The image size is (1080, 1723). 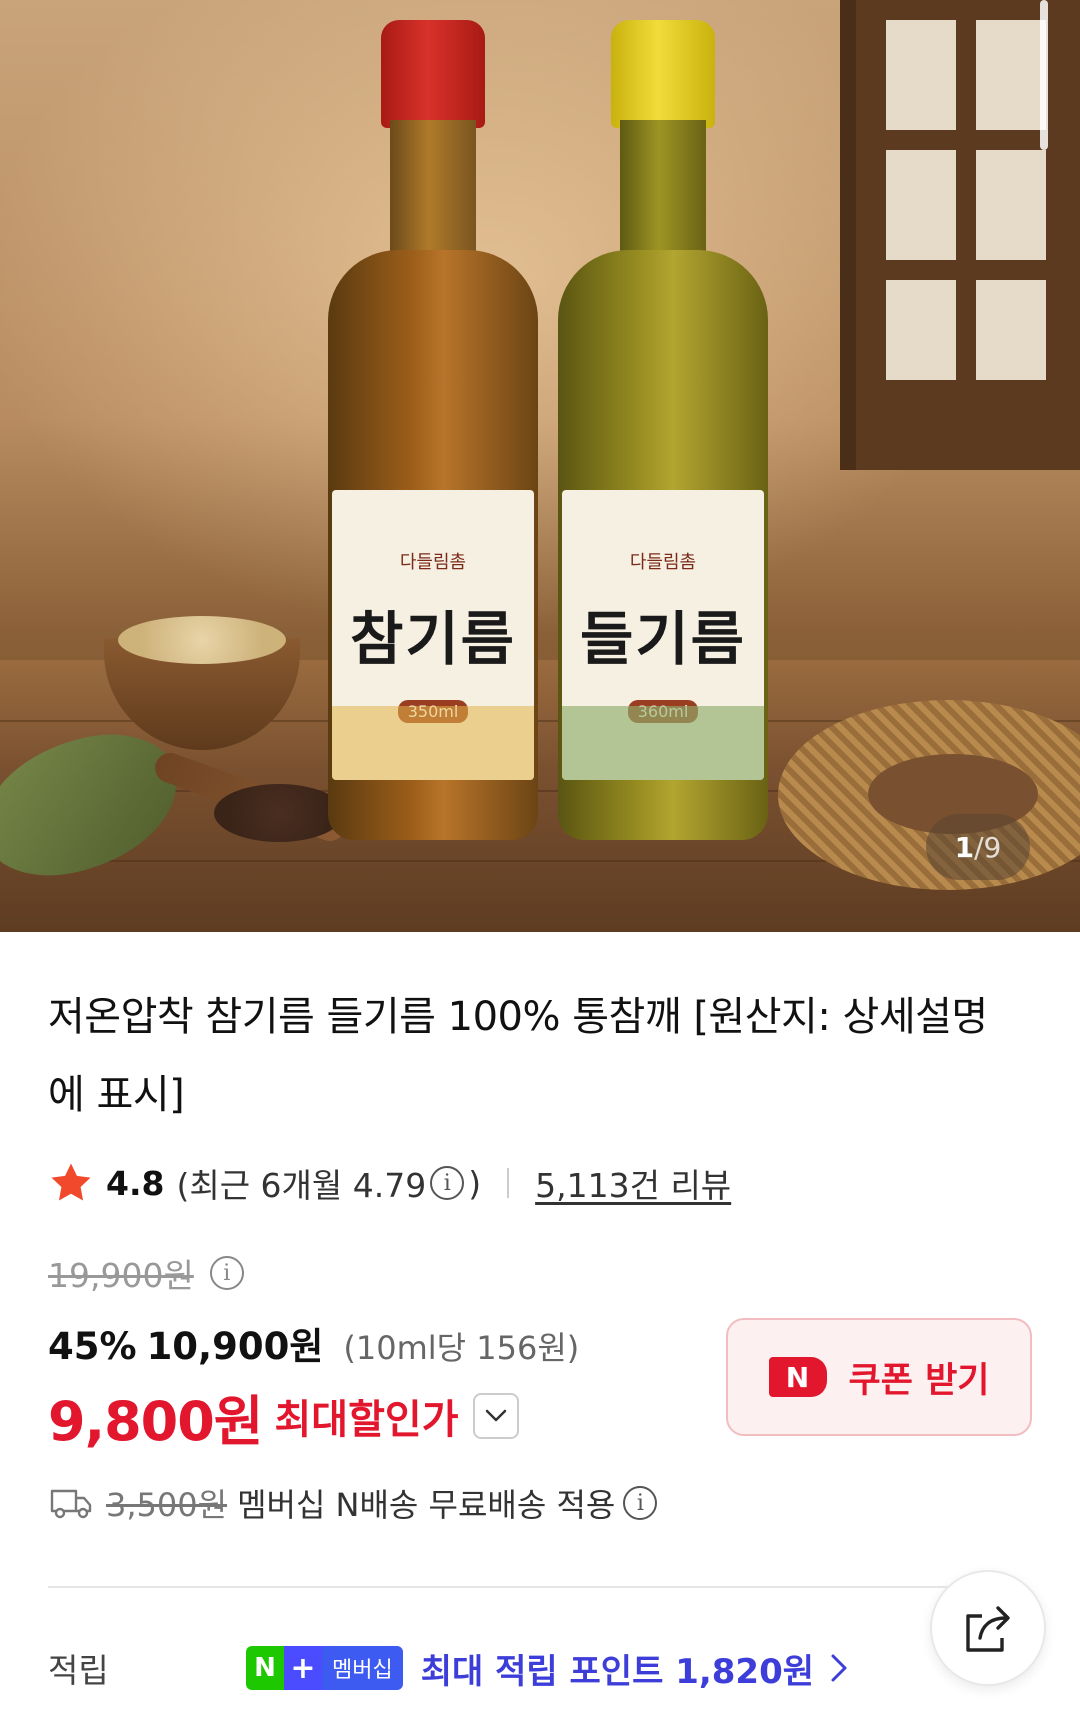 I want to click on max-points-text: 최대 적립 포인트 1,820원, so click(x=617, y=1671).